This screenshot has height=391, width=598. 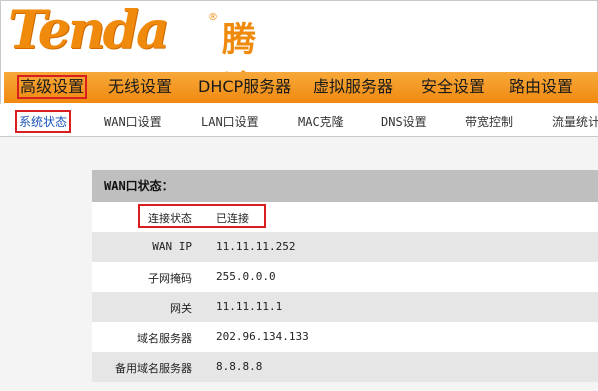 What do you see at coordinates (353, 87) in the screenshot?
I see `main-nav-virtual-server: 虚拟服务器` at bounding box center [353, 87].